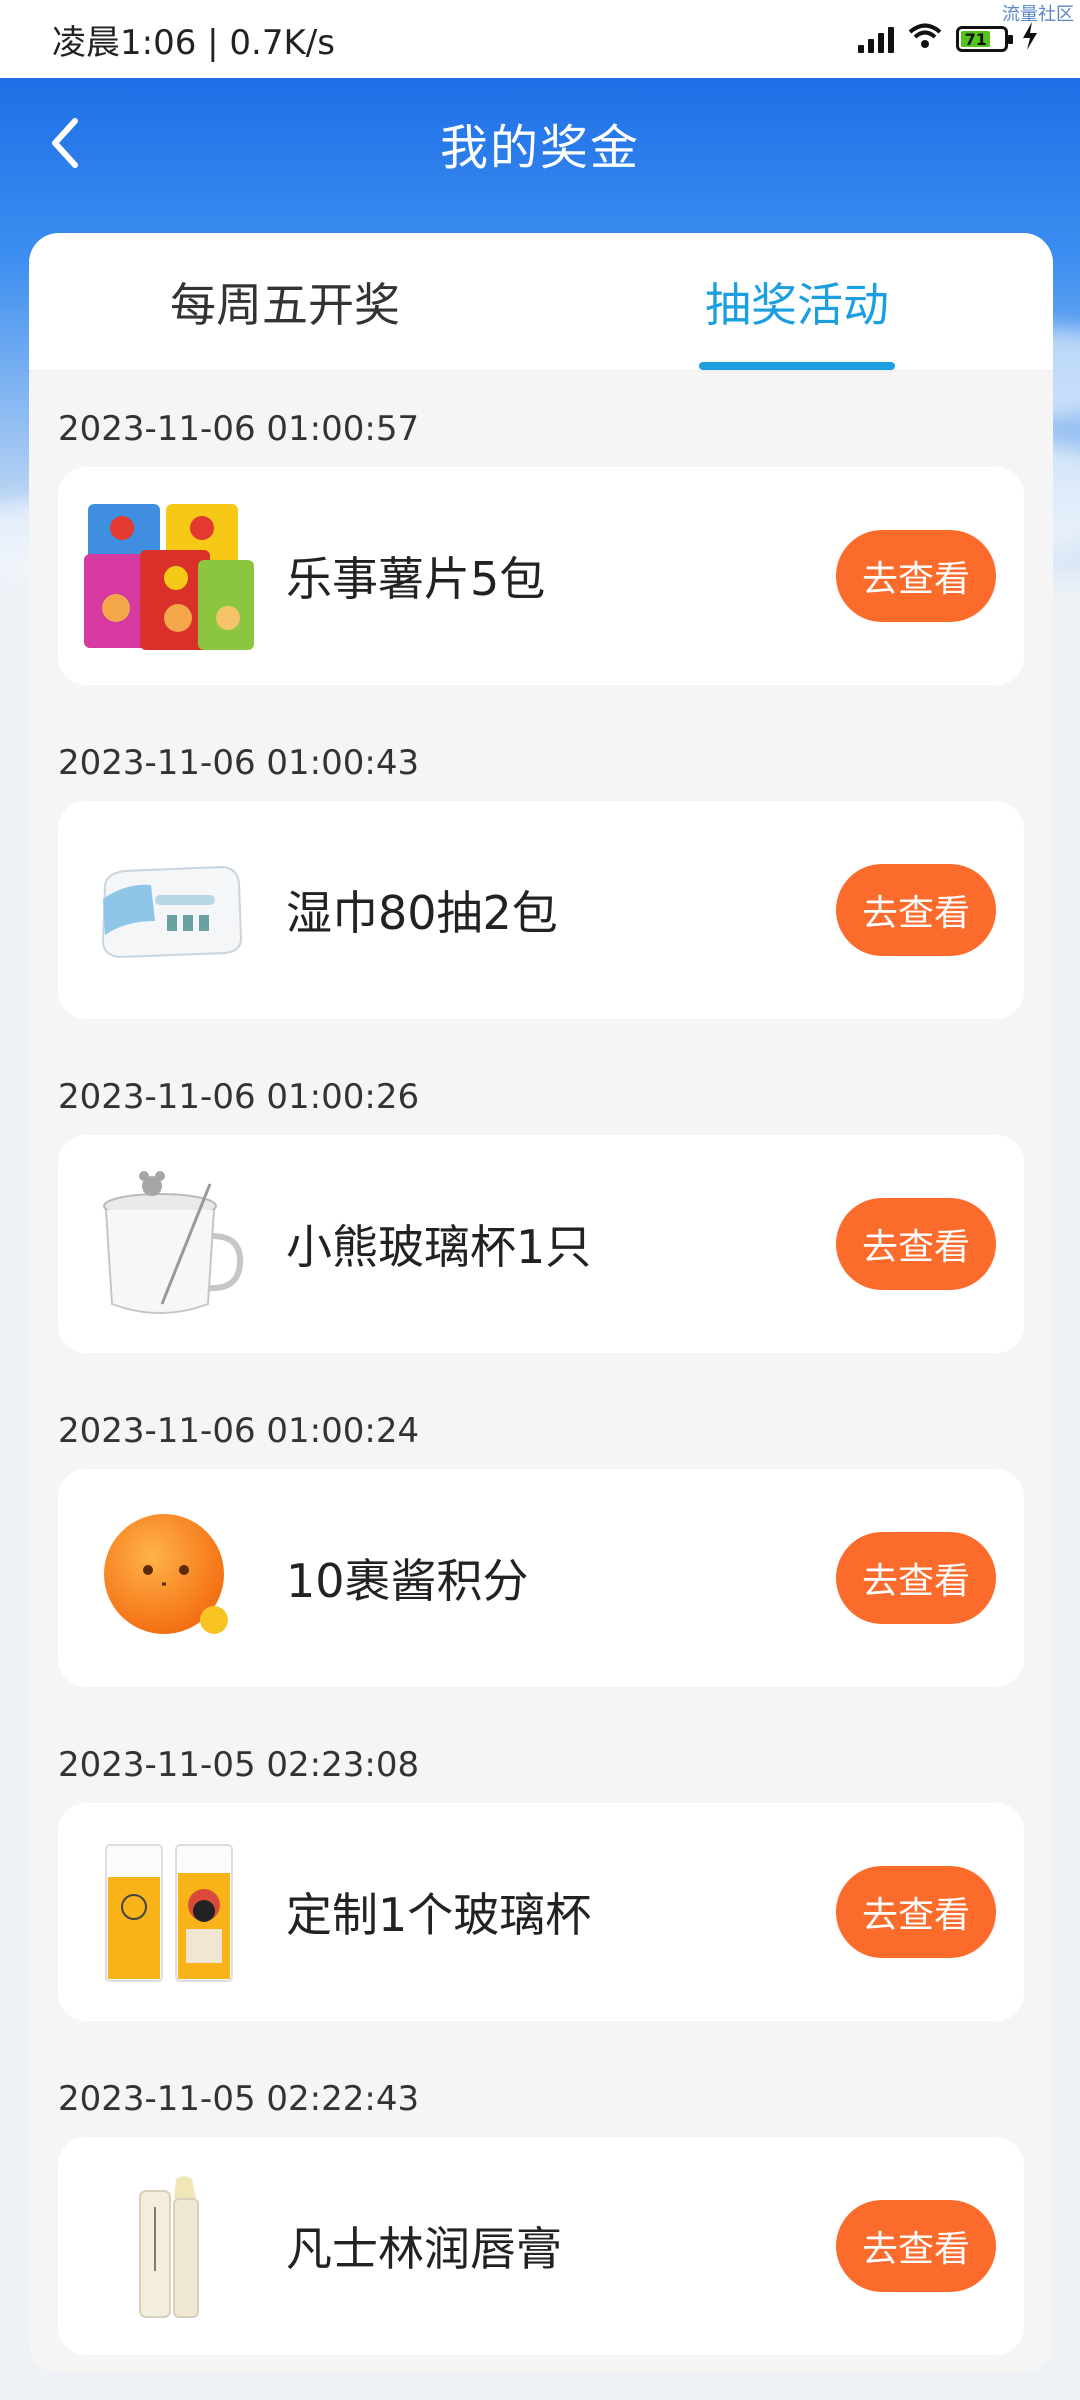 Image resolution: width=1080 pixels, height=2400 pixels. I want to click on list-item: 2023-11-05 02:22:43 凡士林润唇膏 去查看, so click(541, 2207).